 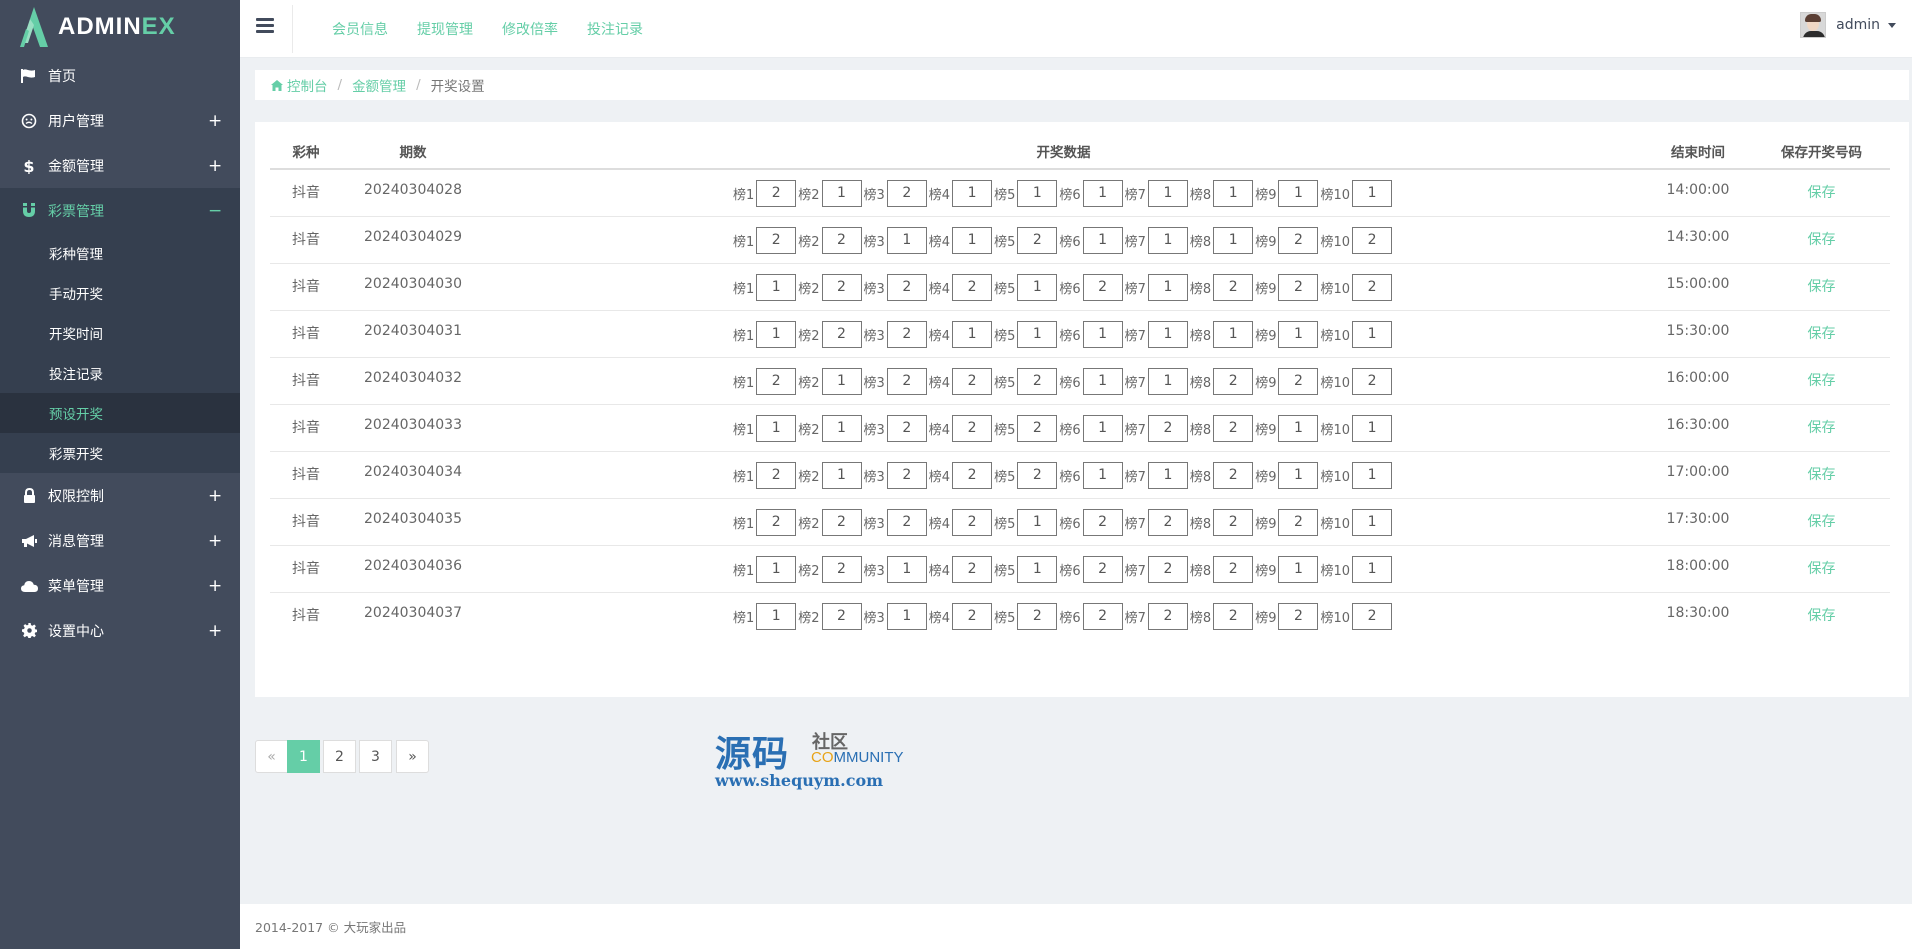 I want to click on pagination-page: 3, so click(x=375, y=756).